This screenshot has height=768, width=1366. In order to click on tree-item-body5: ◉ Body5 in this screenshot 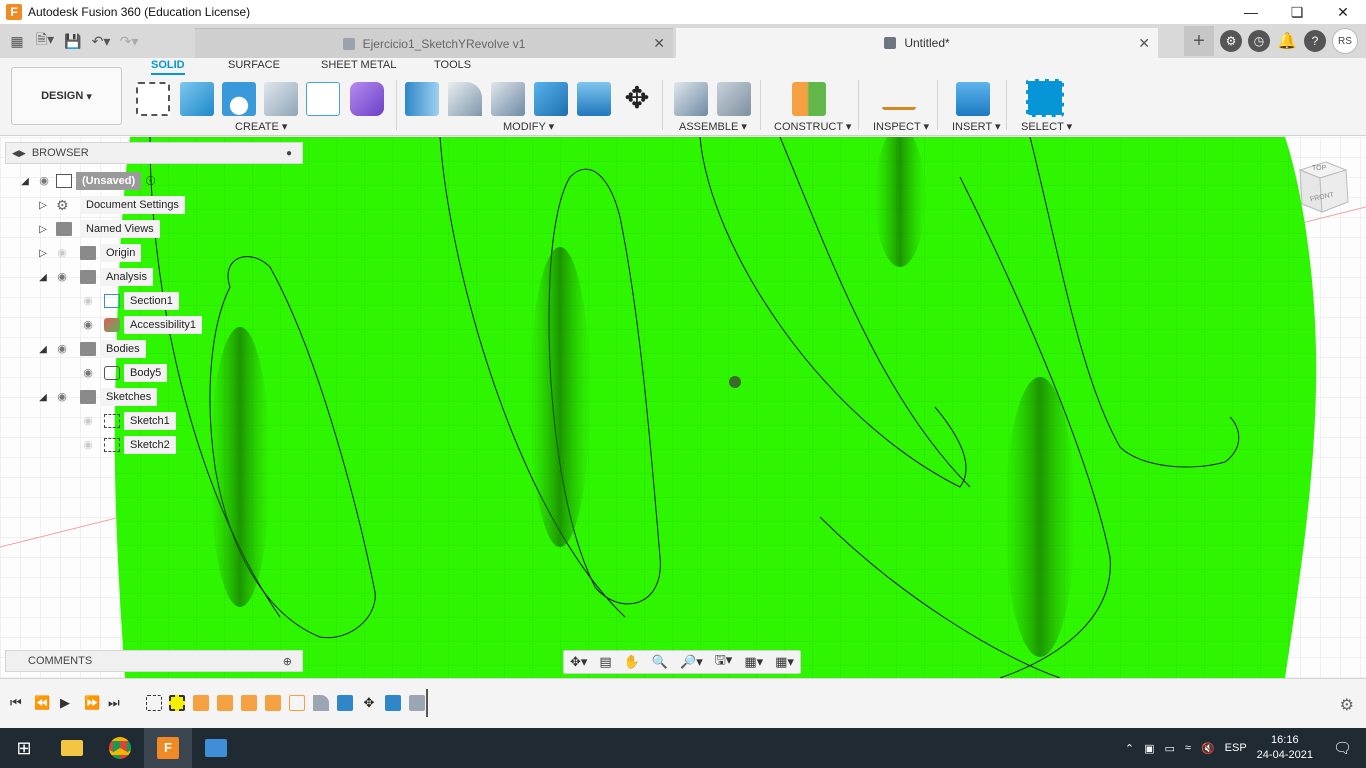, I will do `click(122, 373)`.